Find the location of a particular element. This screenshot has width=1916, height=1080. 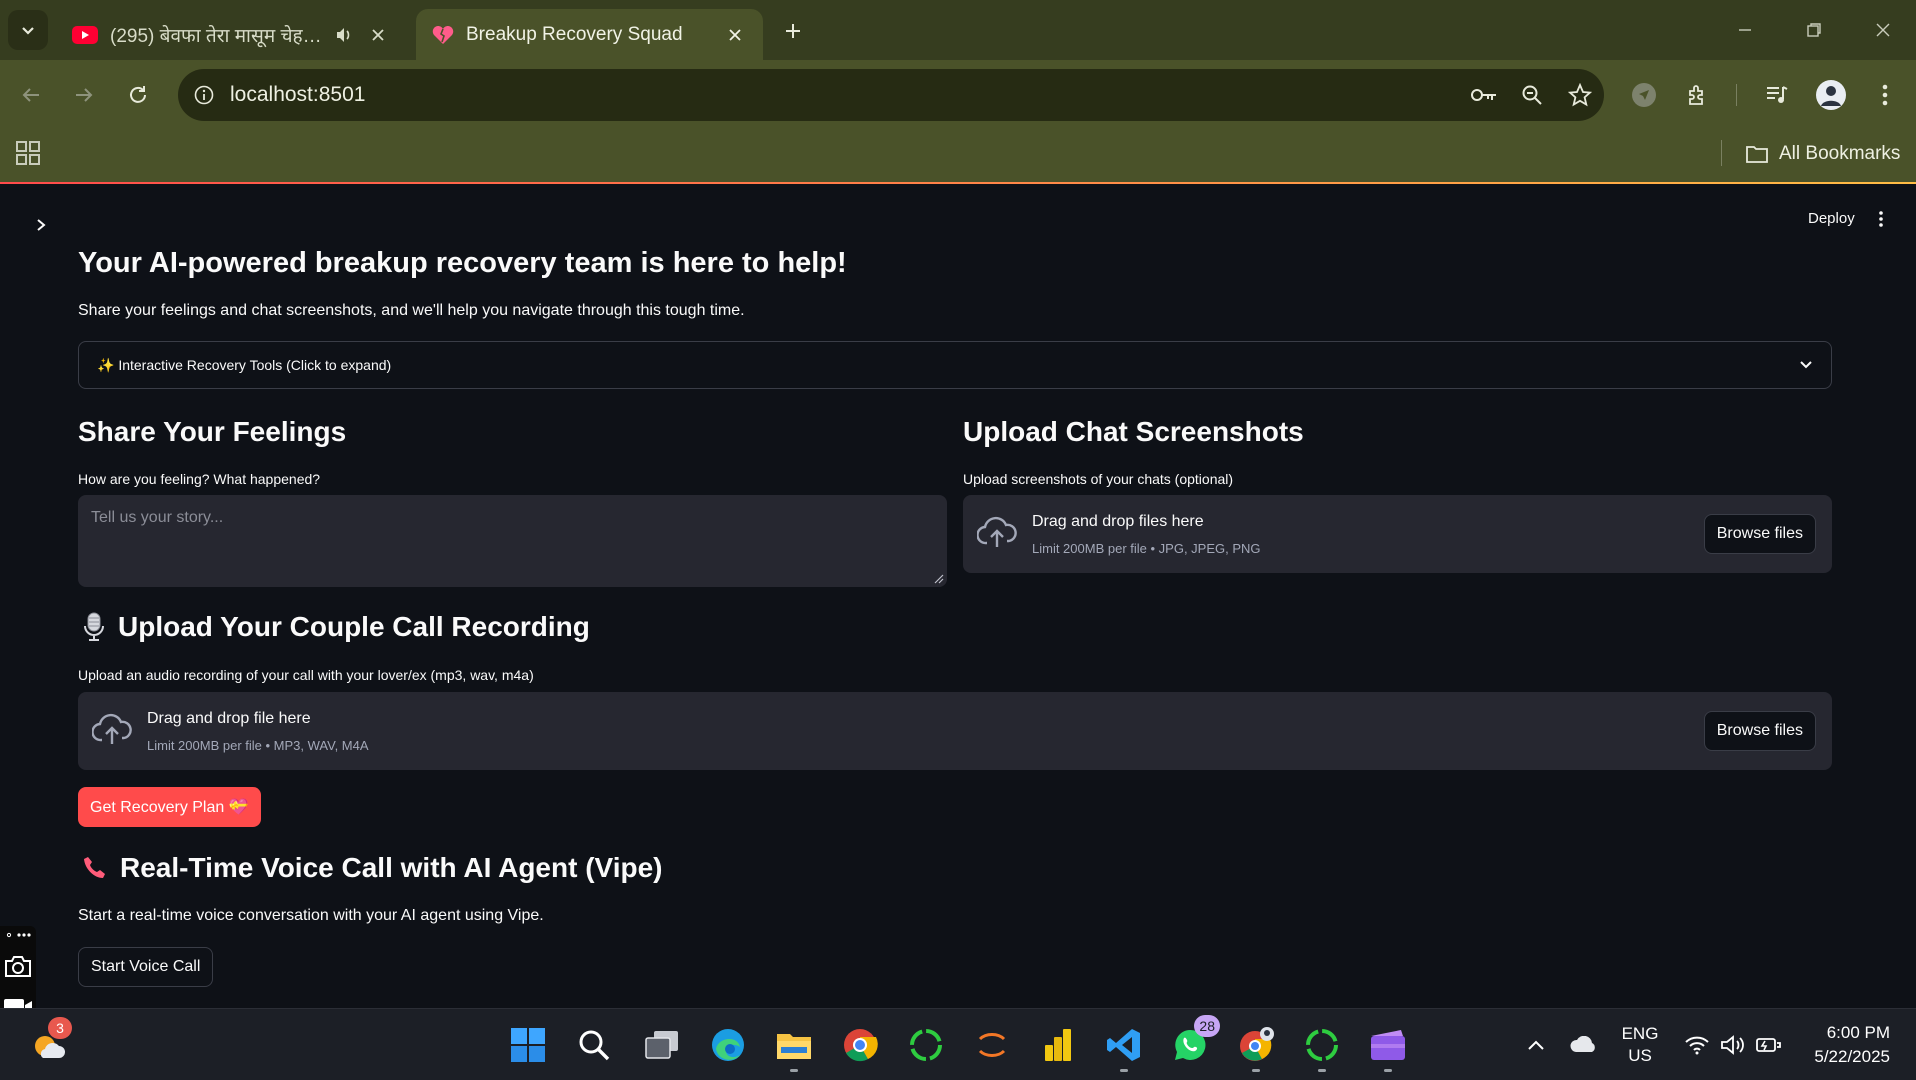

camera-icon is located at coordinates (18, 966).